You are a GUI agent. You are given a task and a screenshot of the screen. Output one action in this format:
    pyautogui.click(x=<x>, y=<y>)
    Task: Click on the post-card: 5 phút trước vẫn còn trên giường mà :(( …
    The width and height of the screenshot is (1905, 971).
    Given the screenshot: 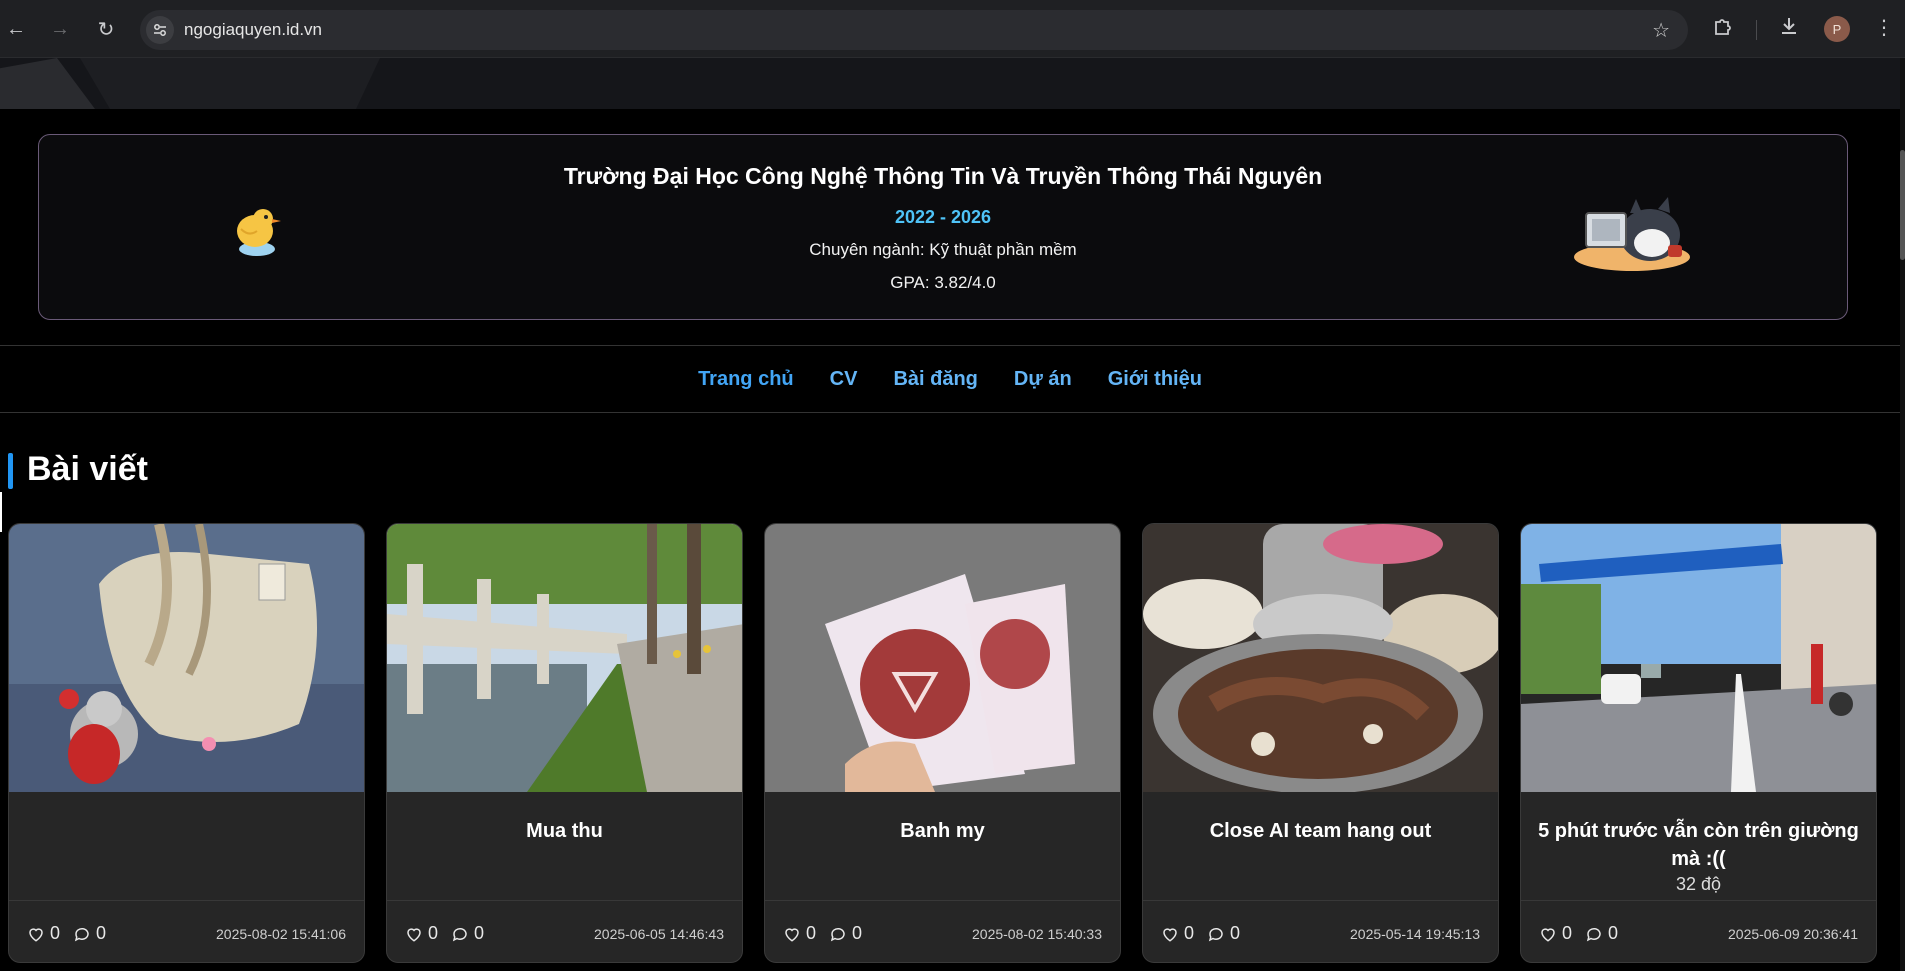 What is the action you would take?
    pyautogui.click(x=1698, y=743)
    